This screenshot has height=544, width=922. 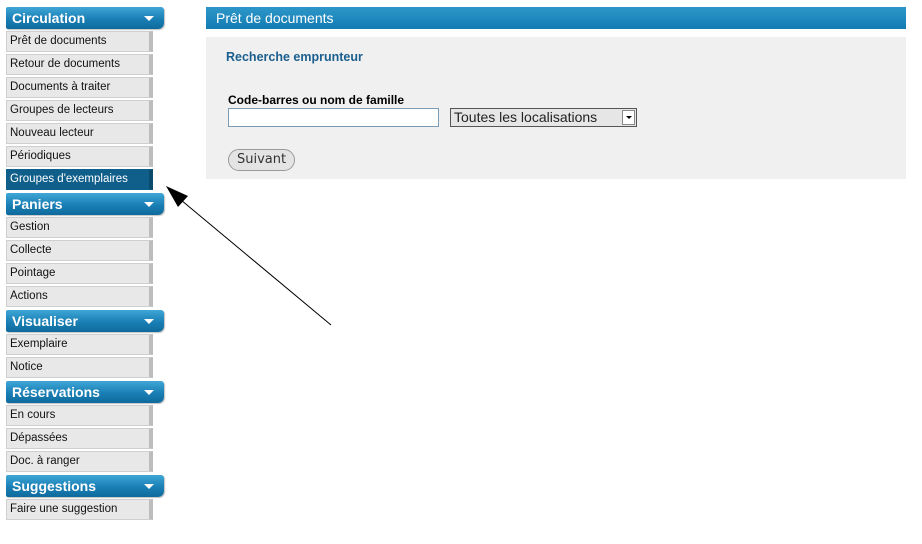 What do you see at coordinates (79, 415) in the screenshot?
I see `sidebar-item-en-cours: En cours` at bounding box center [79, 415].